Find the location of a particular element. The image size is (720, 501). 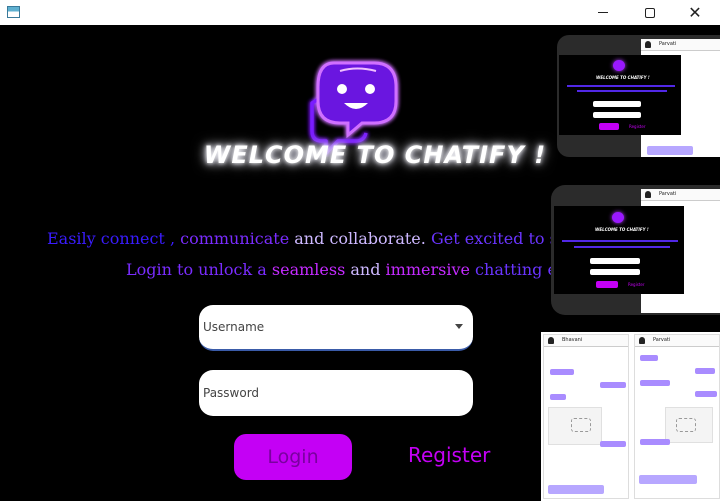

password-input is located at coordinates (336, 393).